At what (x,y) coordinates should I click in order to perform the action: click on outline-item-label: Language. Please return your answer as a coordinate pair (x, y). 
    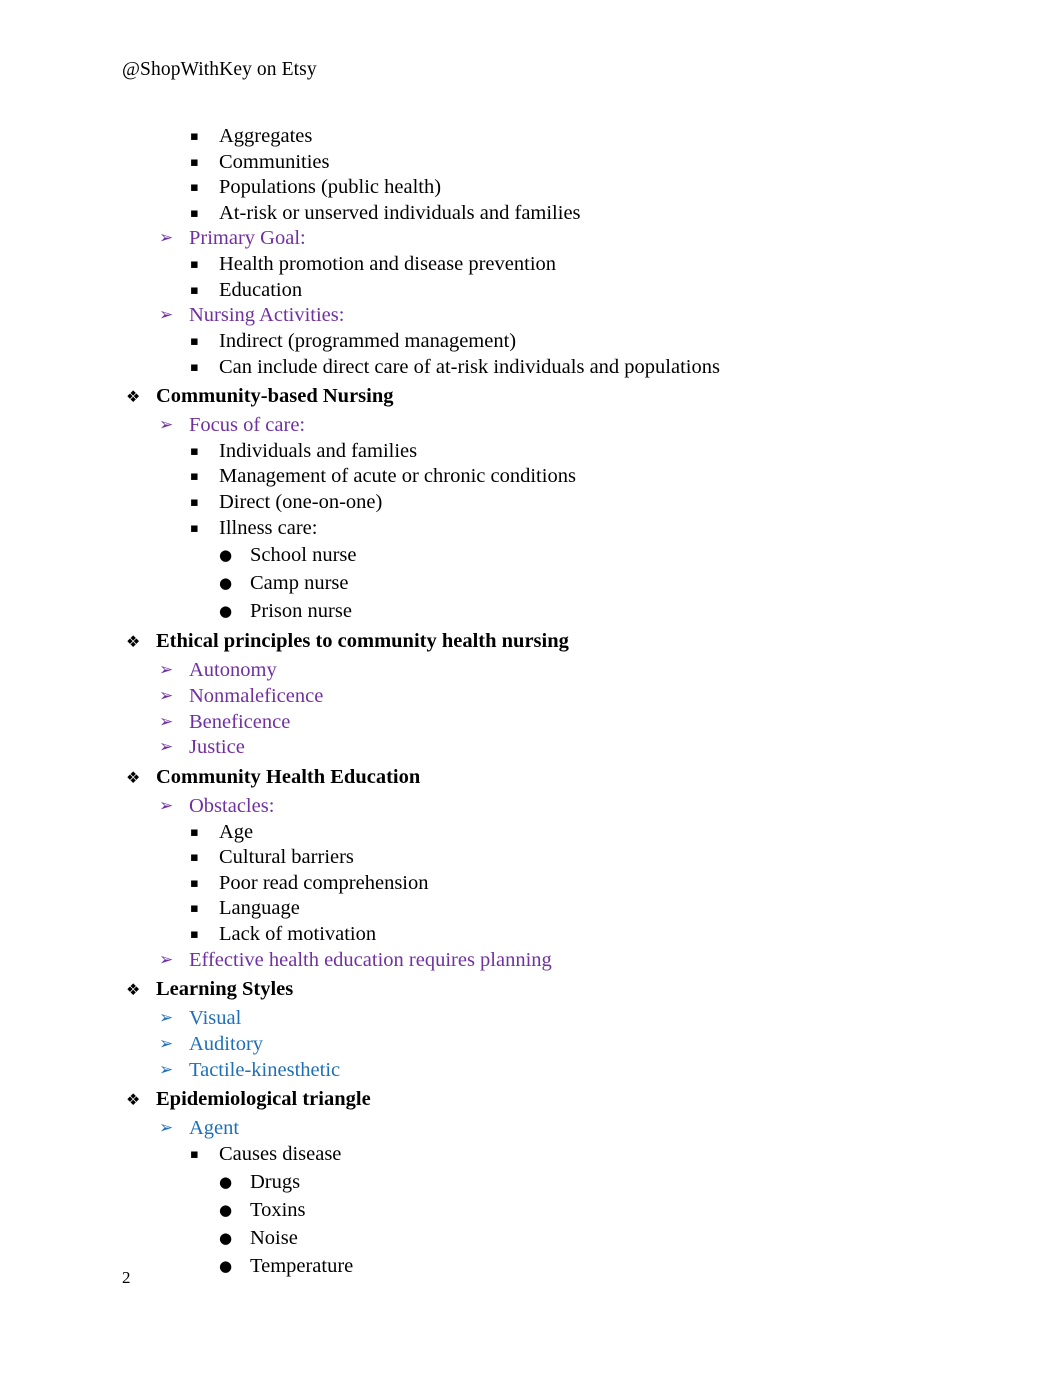
    Looking at the image, I should click on (259, 908).